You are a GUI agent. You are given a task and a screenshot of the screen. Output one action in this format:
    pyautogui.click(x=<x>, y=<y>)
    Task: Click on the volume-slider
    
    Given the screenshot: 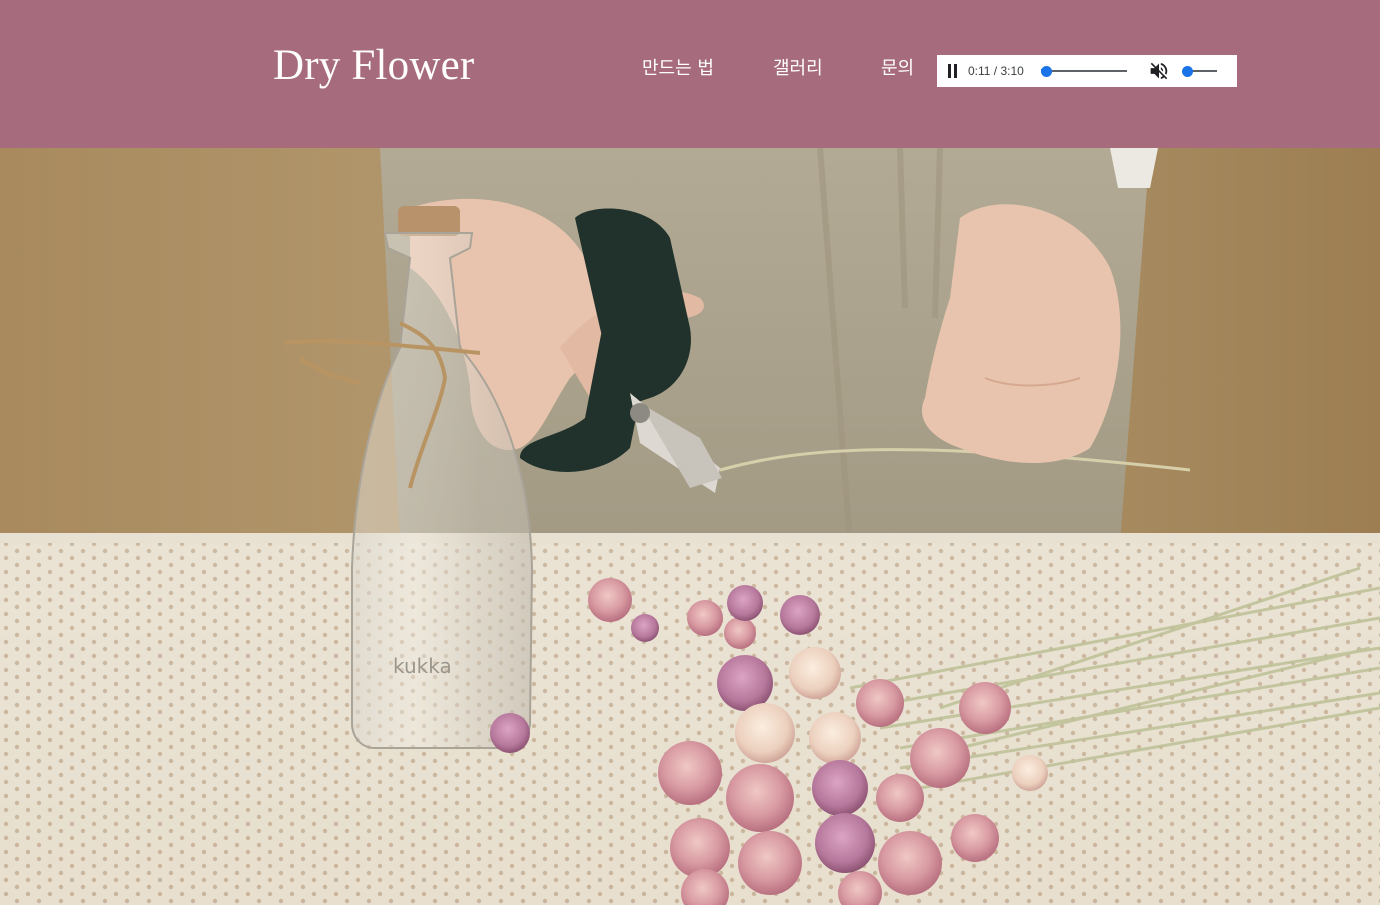 What is the action you would take?
    pyautogui.click(x=1199, y=71)
    